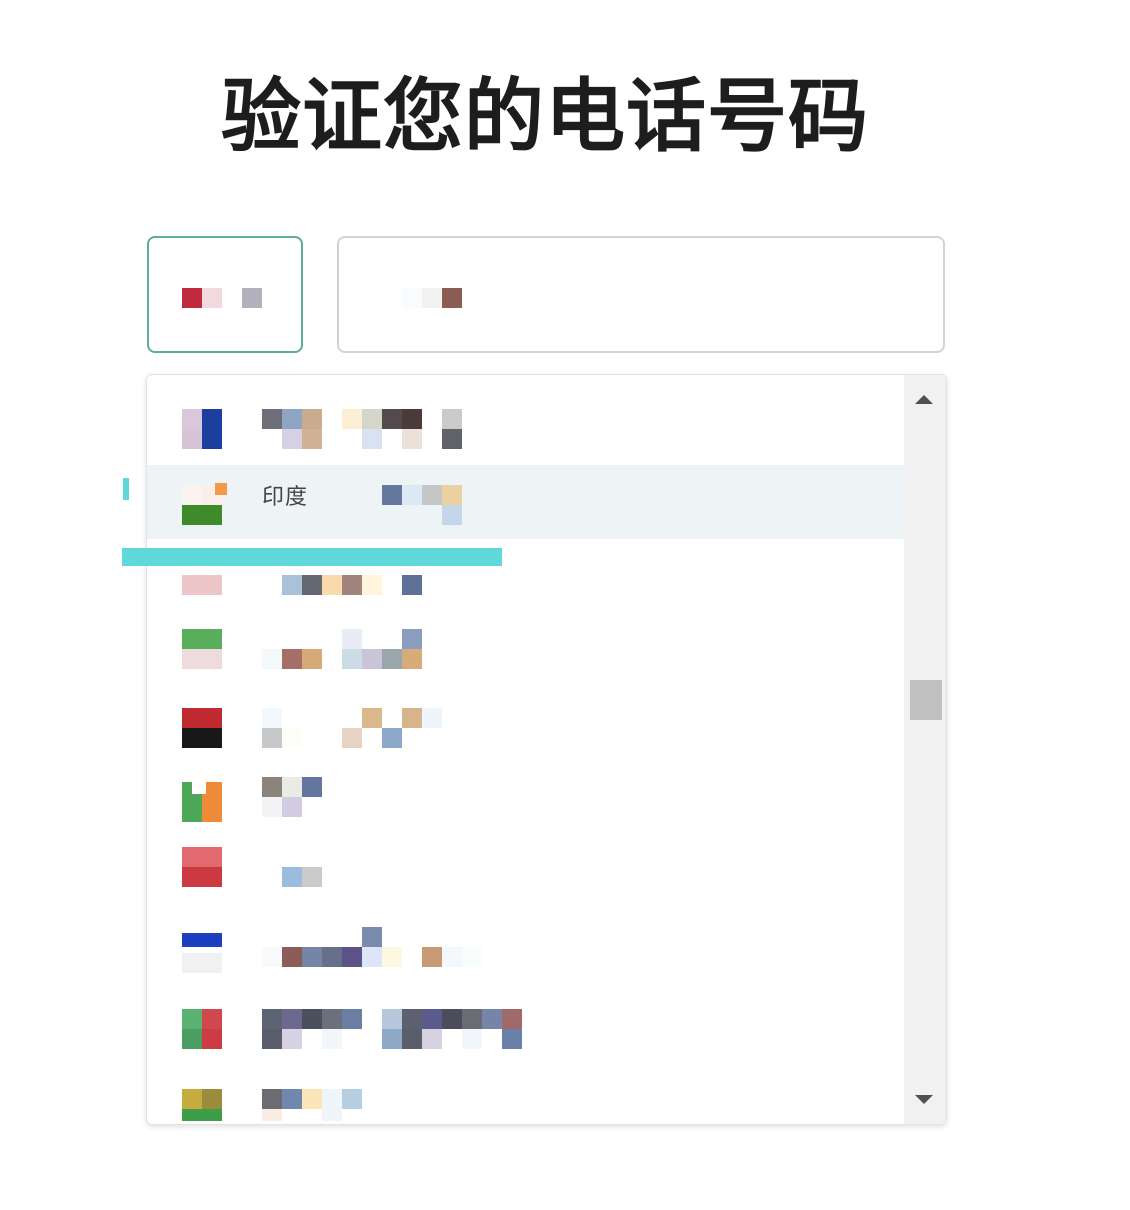  I want to click on highlight-indicator, so click(126, 489).